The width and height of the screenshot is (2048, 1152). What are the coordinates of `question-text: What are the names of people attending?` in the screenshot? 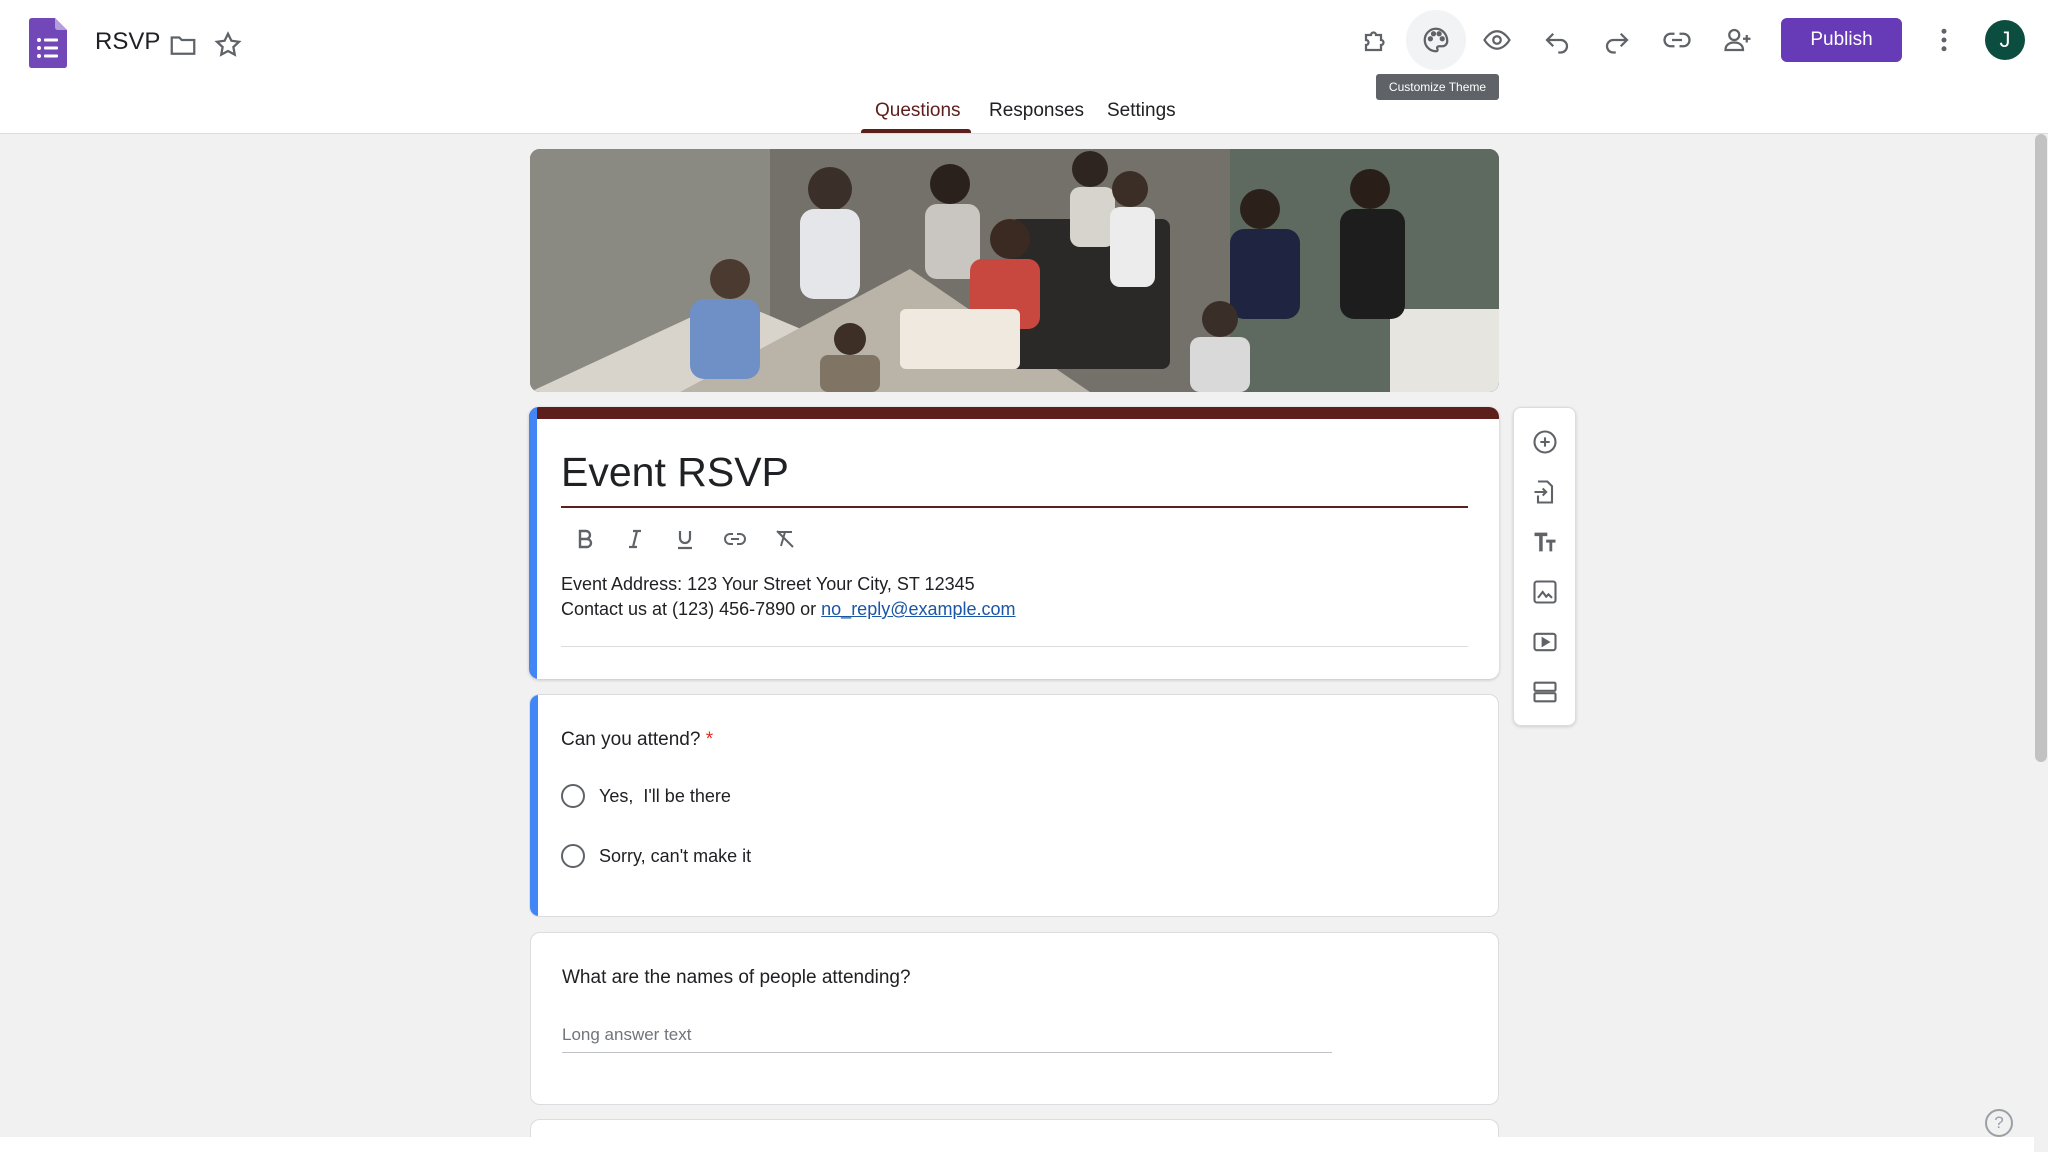 It's located at (736, 977).